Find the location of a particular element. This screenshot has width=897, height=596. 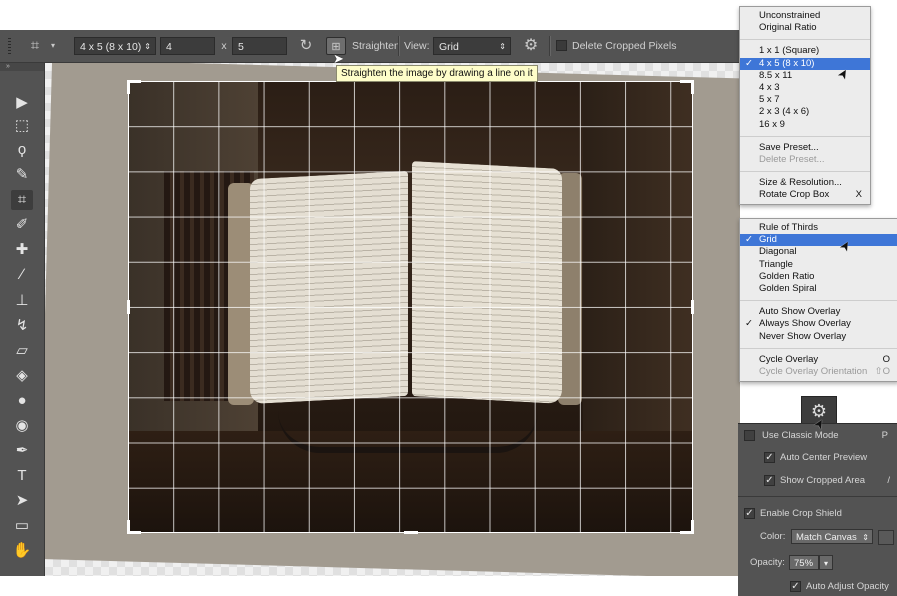

overlay-menu-item: Cycle Overlay O is located at coordinates (818, 360).